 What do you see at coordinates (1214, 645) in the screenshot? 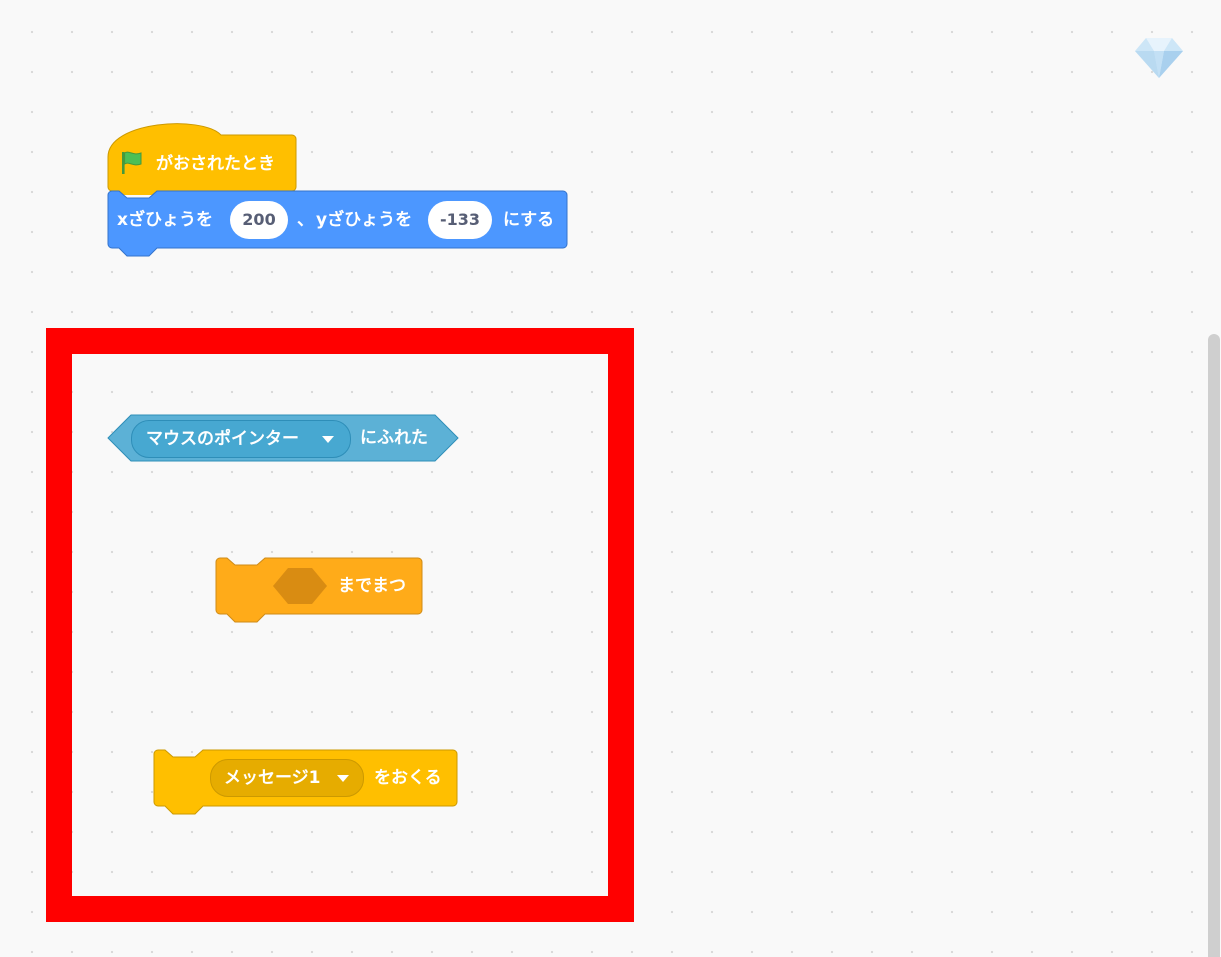
I see `scrollbar-thumb` at bounding box center [1214, 645].